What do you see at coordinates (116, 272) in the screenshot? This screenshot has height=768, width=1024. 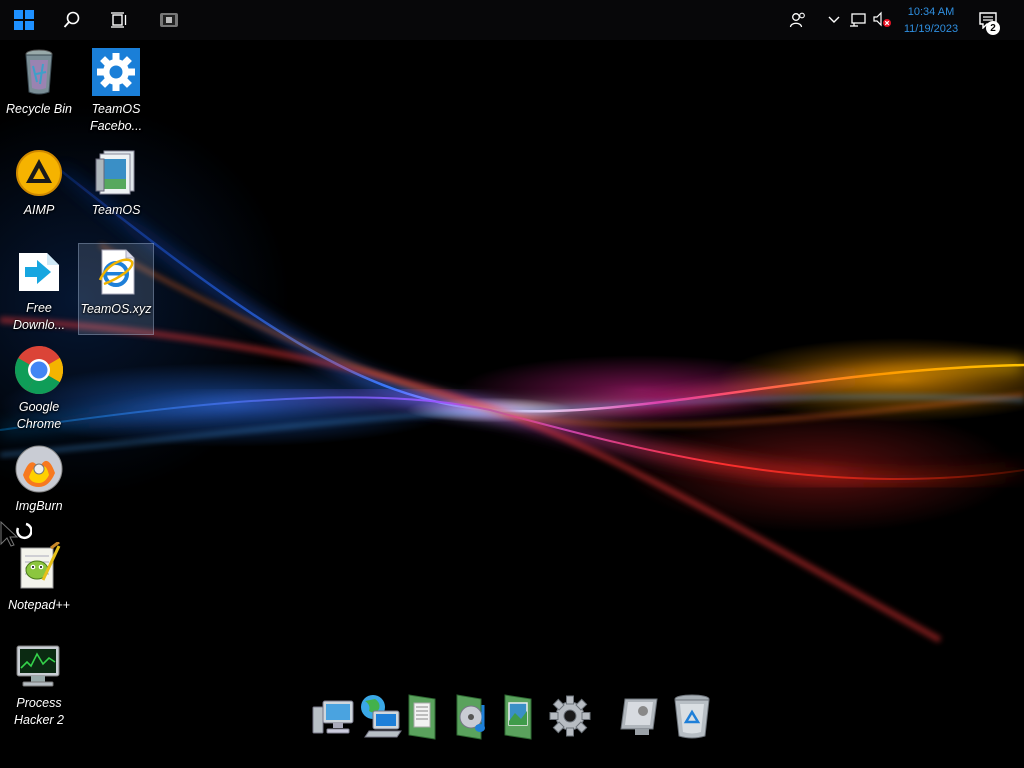 I see `internet-explorer-shortcut-icon` at bounding box center [116, 272].